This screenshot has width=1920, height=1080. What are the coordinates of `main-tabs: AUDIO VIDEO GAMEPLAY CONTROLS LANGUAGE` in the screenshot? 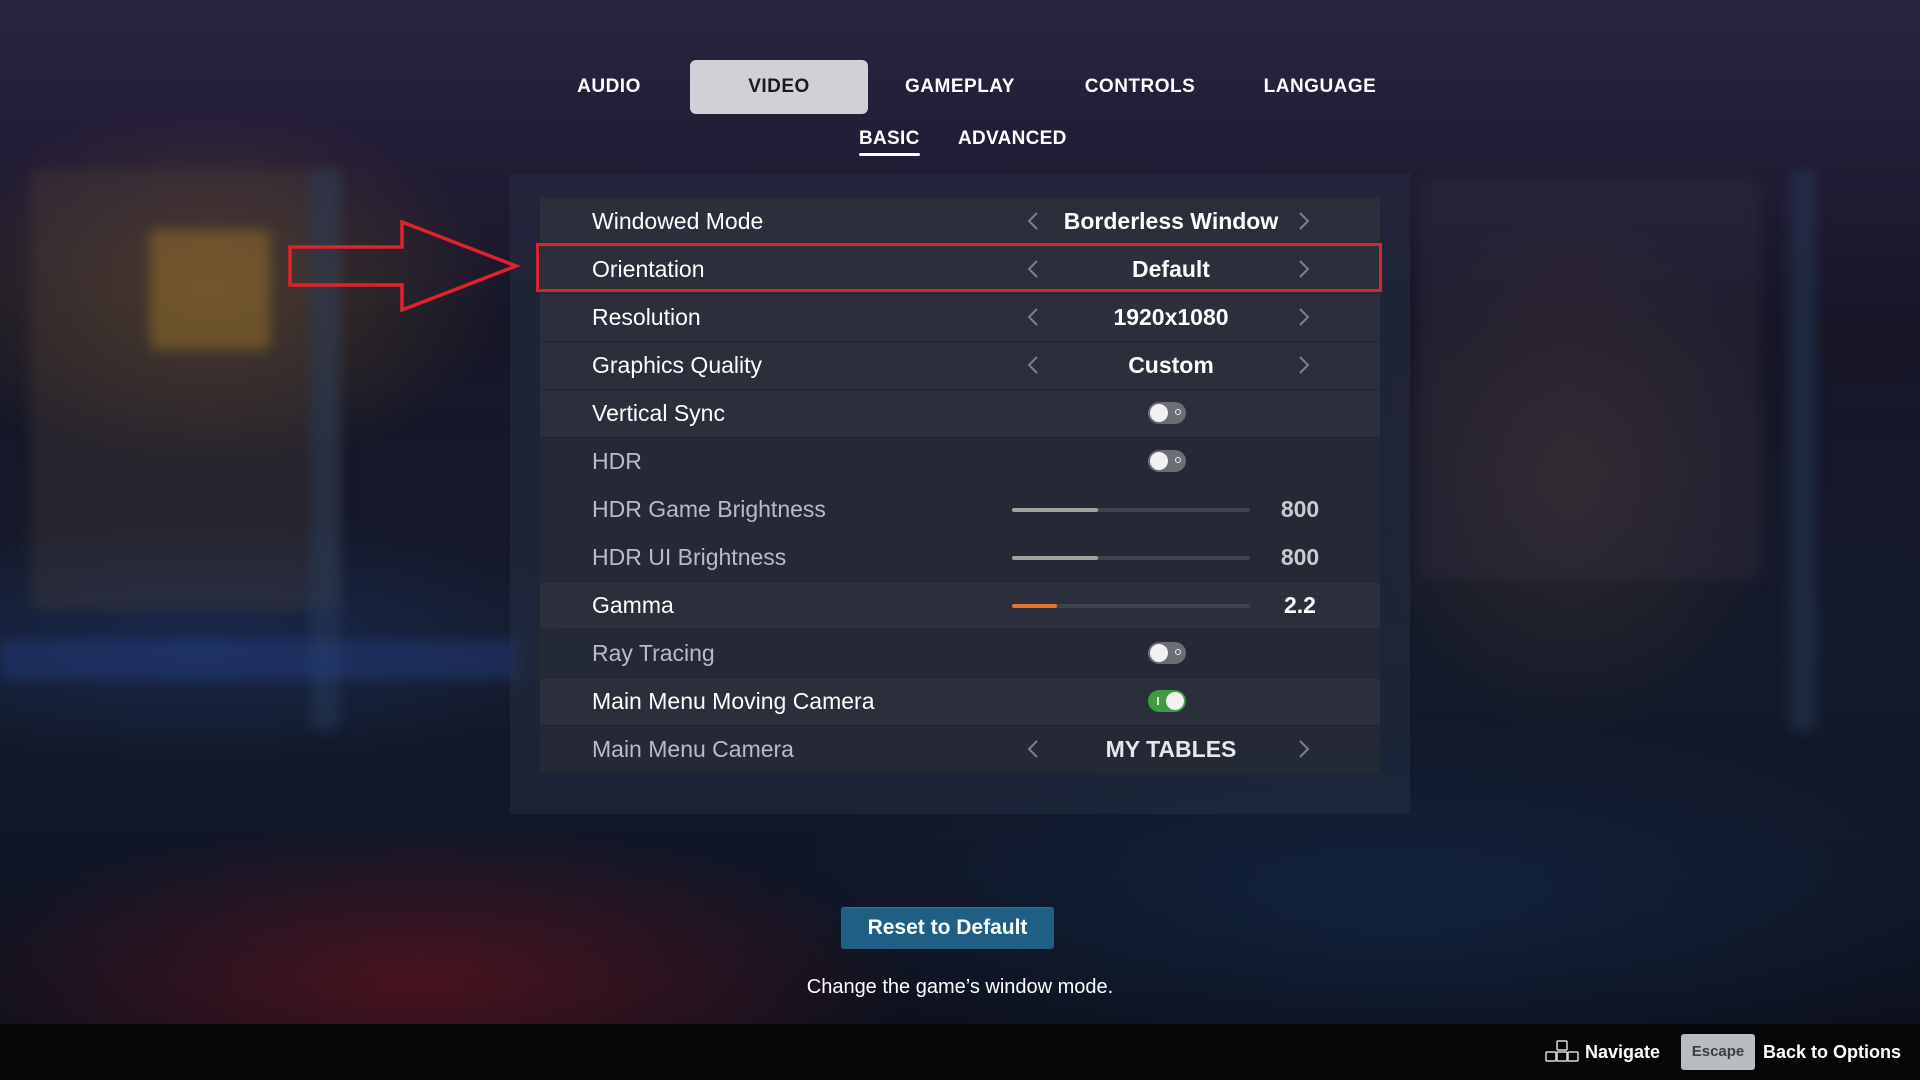 It's located at (1200, 87).